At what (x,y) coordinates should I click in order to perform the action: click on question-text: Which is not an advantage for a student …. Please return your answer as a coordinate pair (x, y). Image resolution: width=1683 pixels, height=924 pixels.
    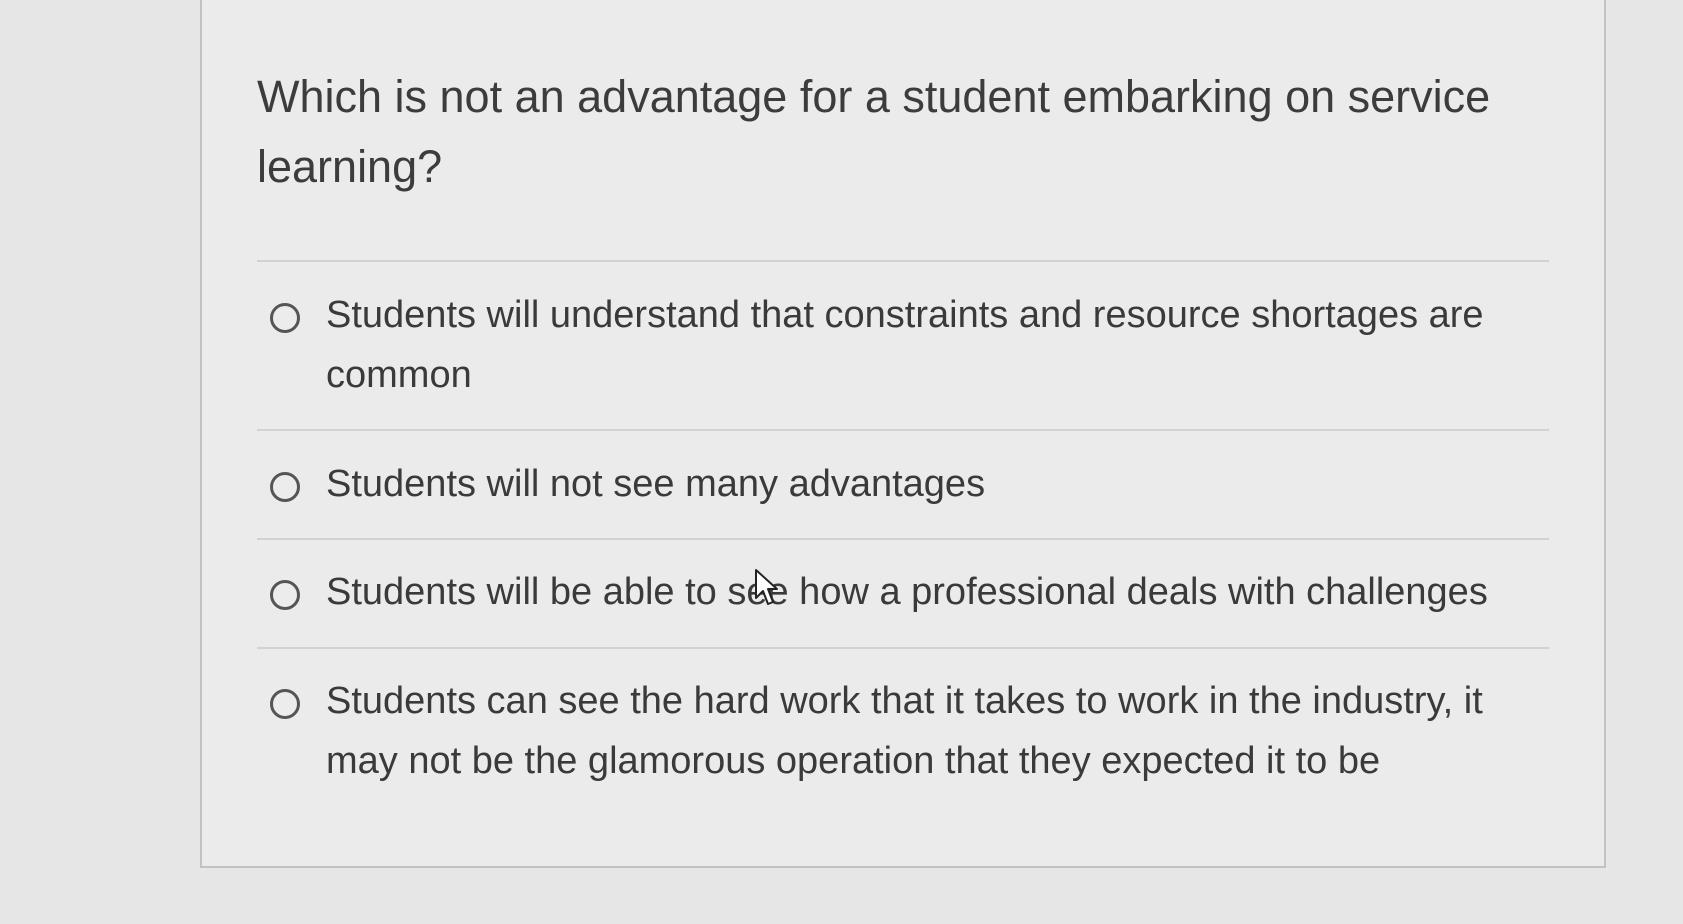
    Looking at the image, I should click on (874, 131).